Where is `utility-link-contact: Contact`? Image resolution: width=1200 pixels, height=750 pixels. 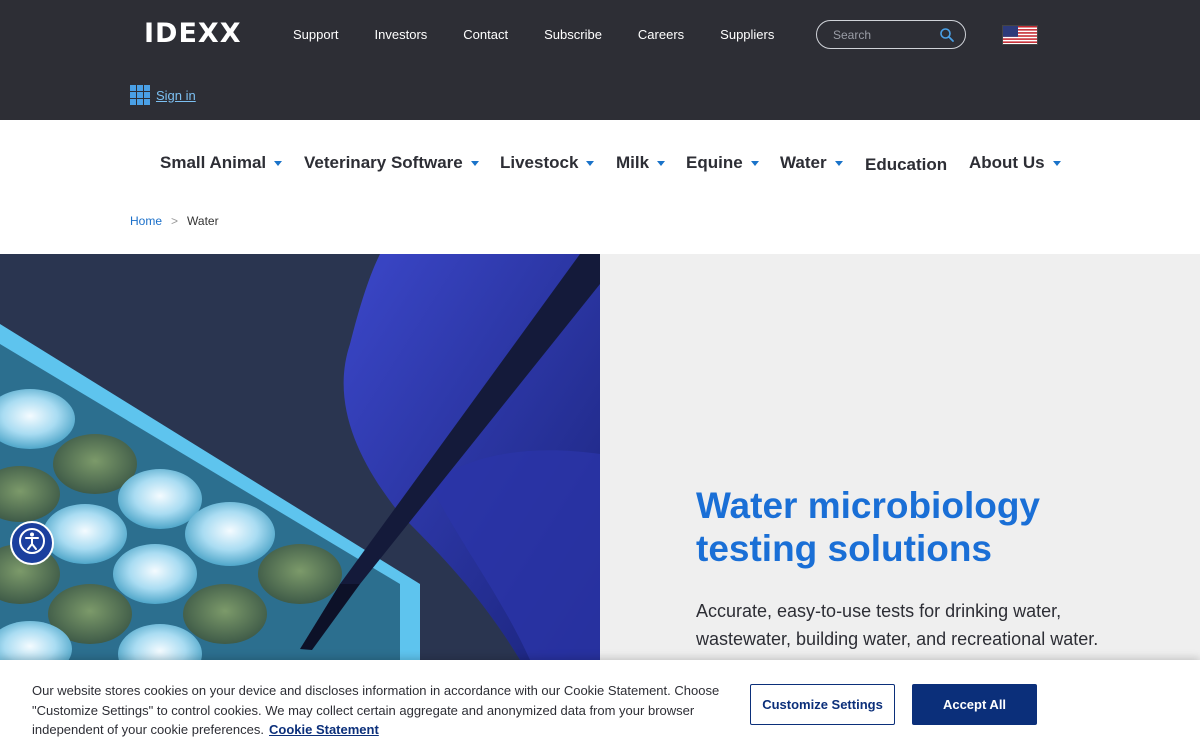
utility-link-contact: Contact is located at coordinates (485, 35).